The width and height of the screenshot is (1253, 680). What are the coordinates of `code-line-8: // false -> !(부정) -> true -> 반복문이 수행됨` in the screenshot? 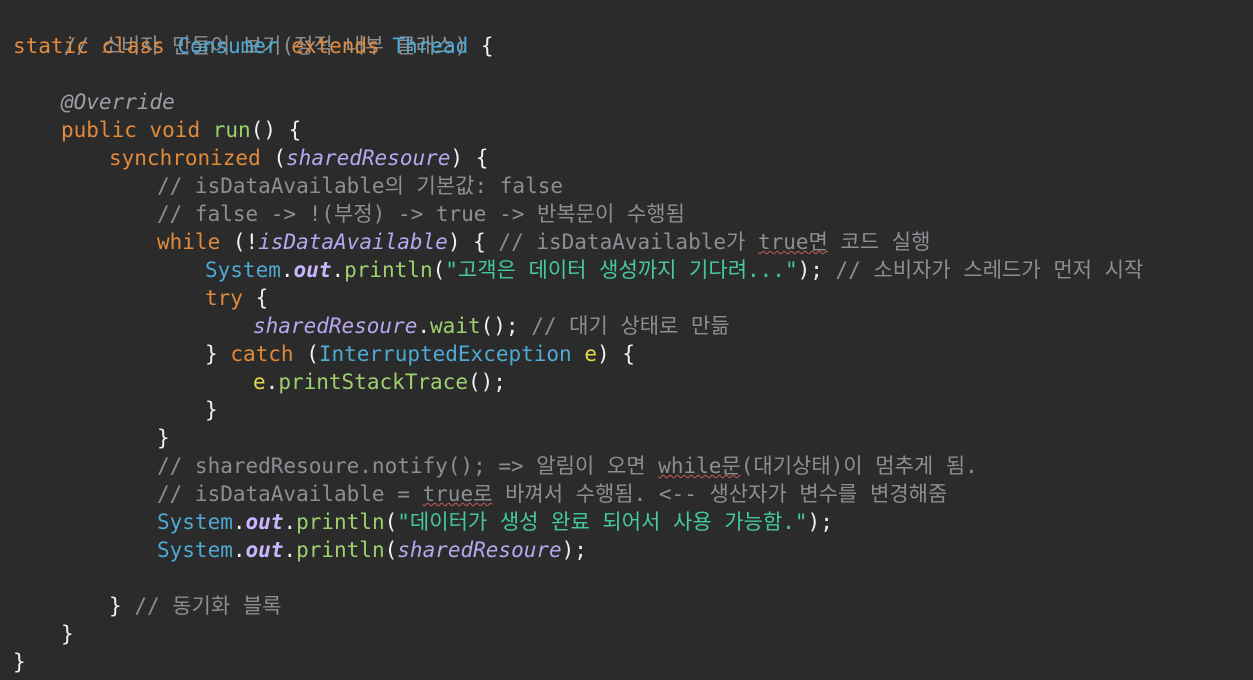 It's located at (626, 214).